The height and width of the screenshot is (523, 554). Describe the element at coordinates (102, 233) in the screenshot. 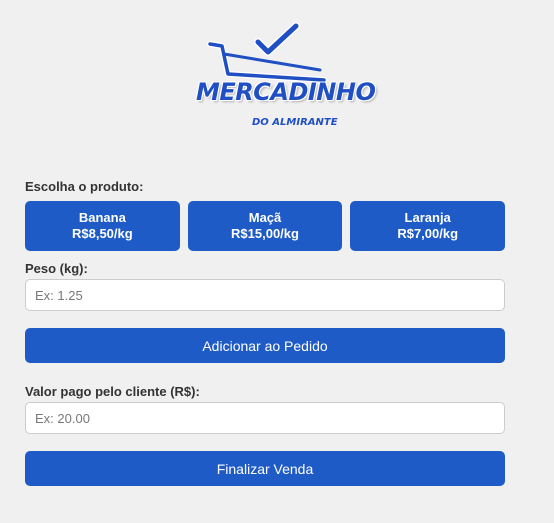

I see `product-price: R$8,50/kg` at that location.